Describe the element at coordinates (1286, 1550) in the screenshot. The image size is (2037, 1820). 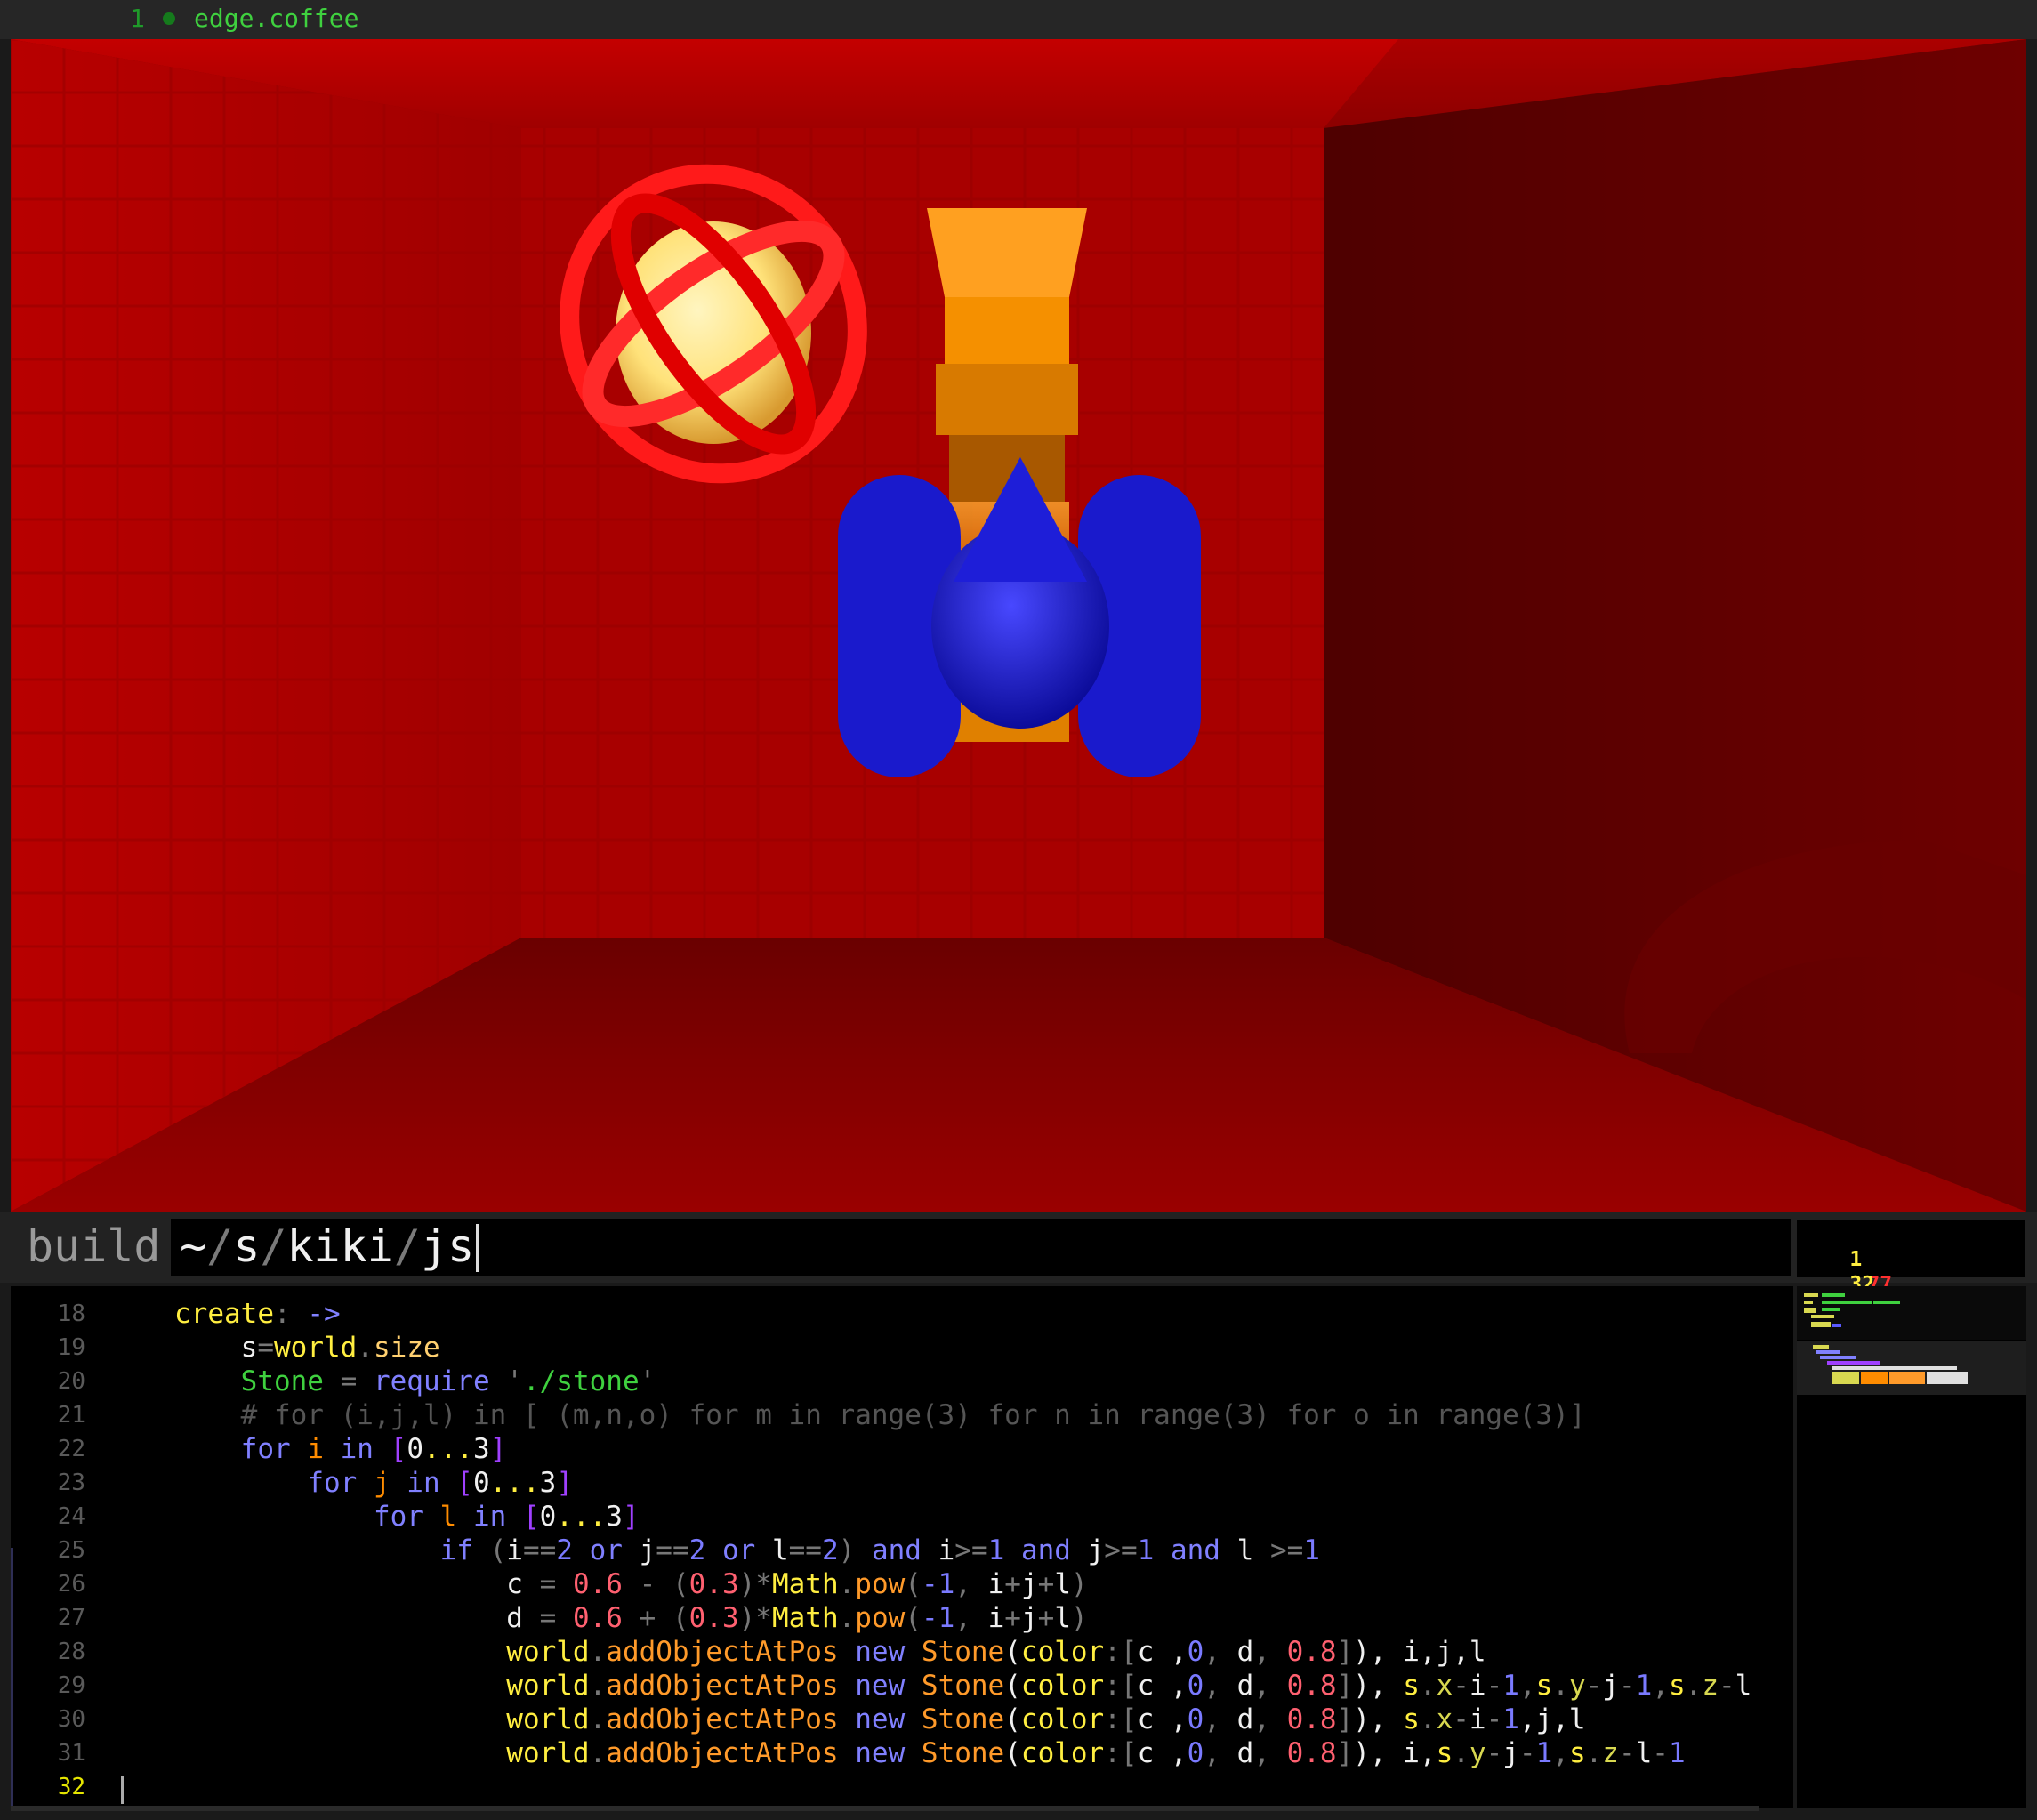
I see `code-token: >=` at that location.